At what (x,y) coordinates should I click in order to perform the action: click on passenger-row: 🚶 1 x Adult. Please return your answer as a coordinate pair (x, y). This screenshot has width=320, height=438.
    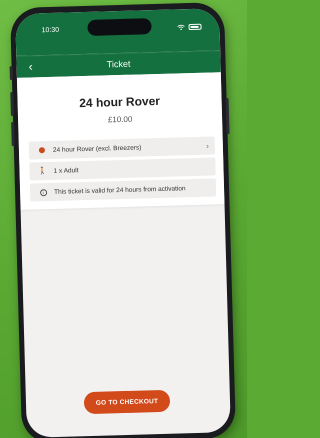
    Looking at the image, I should click on (122, 169).